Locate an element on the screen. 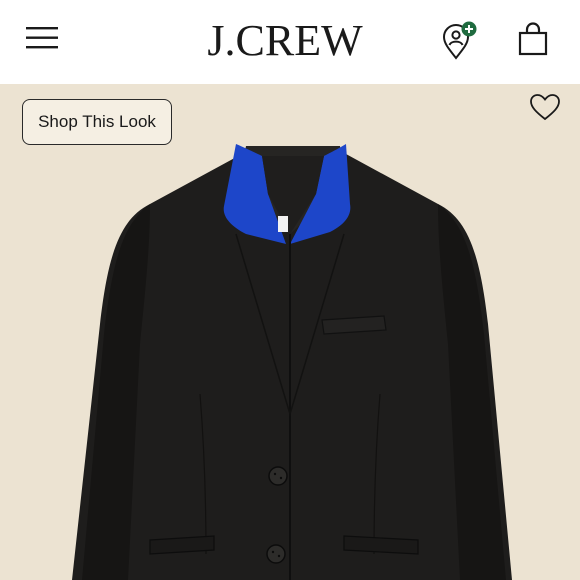  wishlist-button is located at coordinates (545, 107).